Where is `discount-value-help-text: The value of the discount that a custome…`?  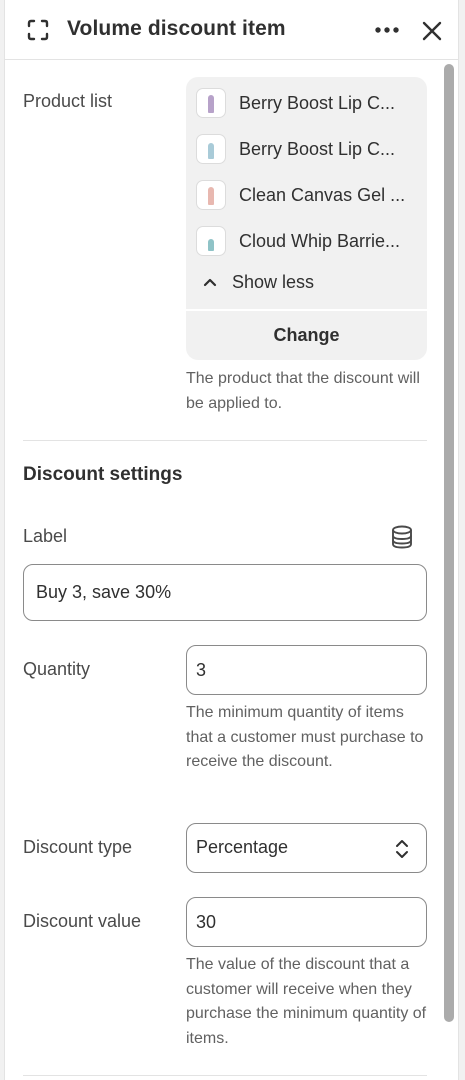
discount-value-help-text: The value of the discount that a custome… is located at coordinates (306, 1001).